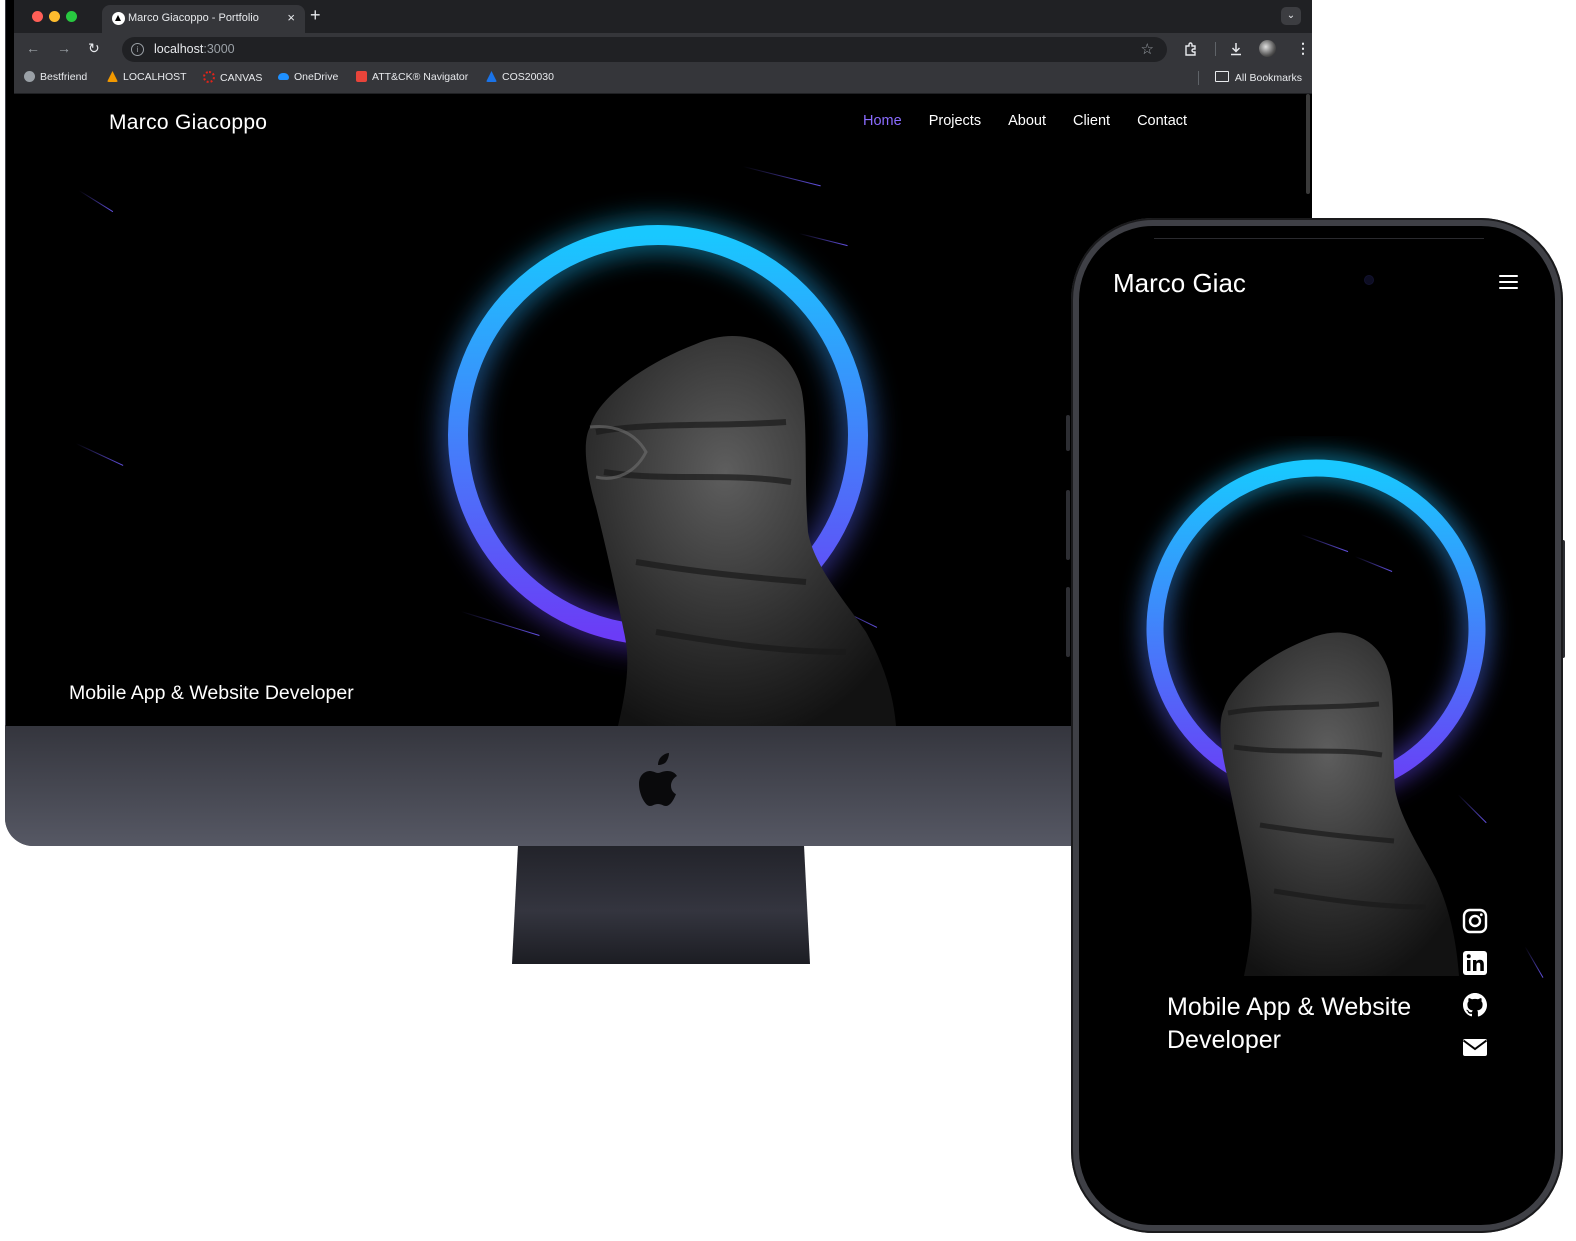  I want to click on close-window-button, so click(37, 16).